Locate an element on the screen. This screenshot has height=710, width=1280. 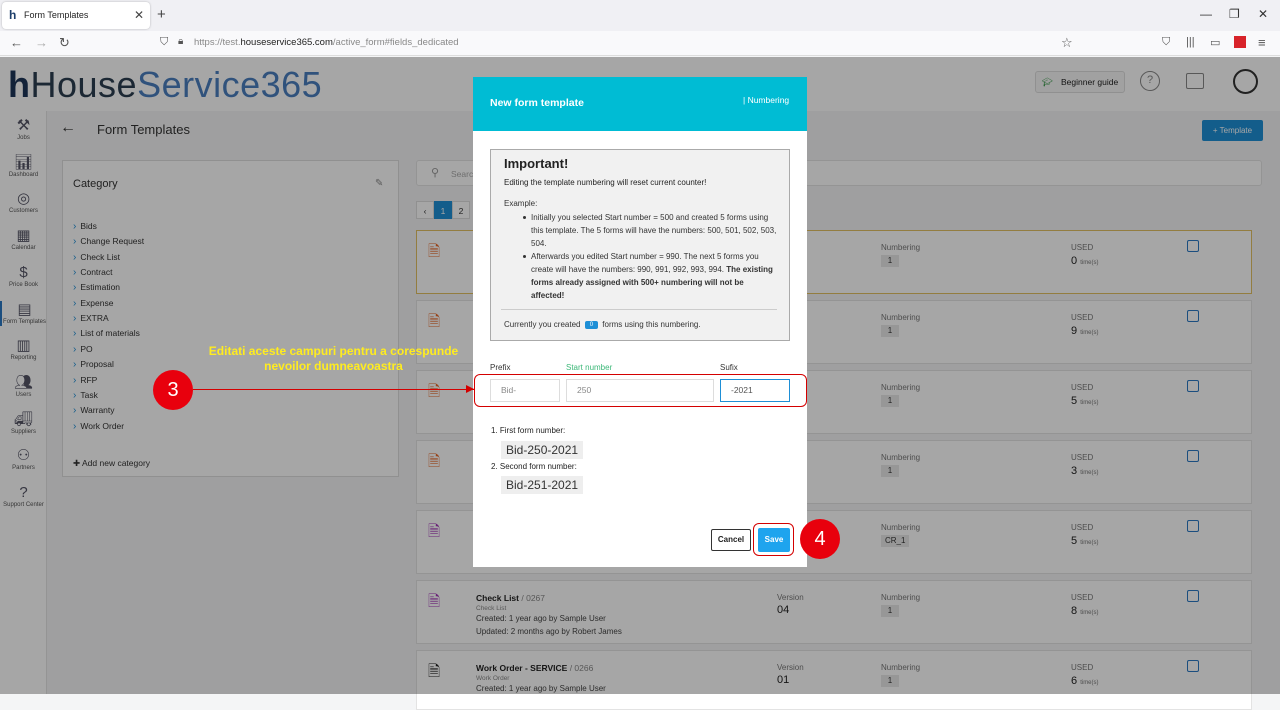
divider is located at coordinates (639, 309).